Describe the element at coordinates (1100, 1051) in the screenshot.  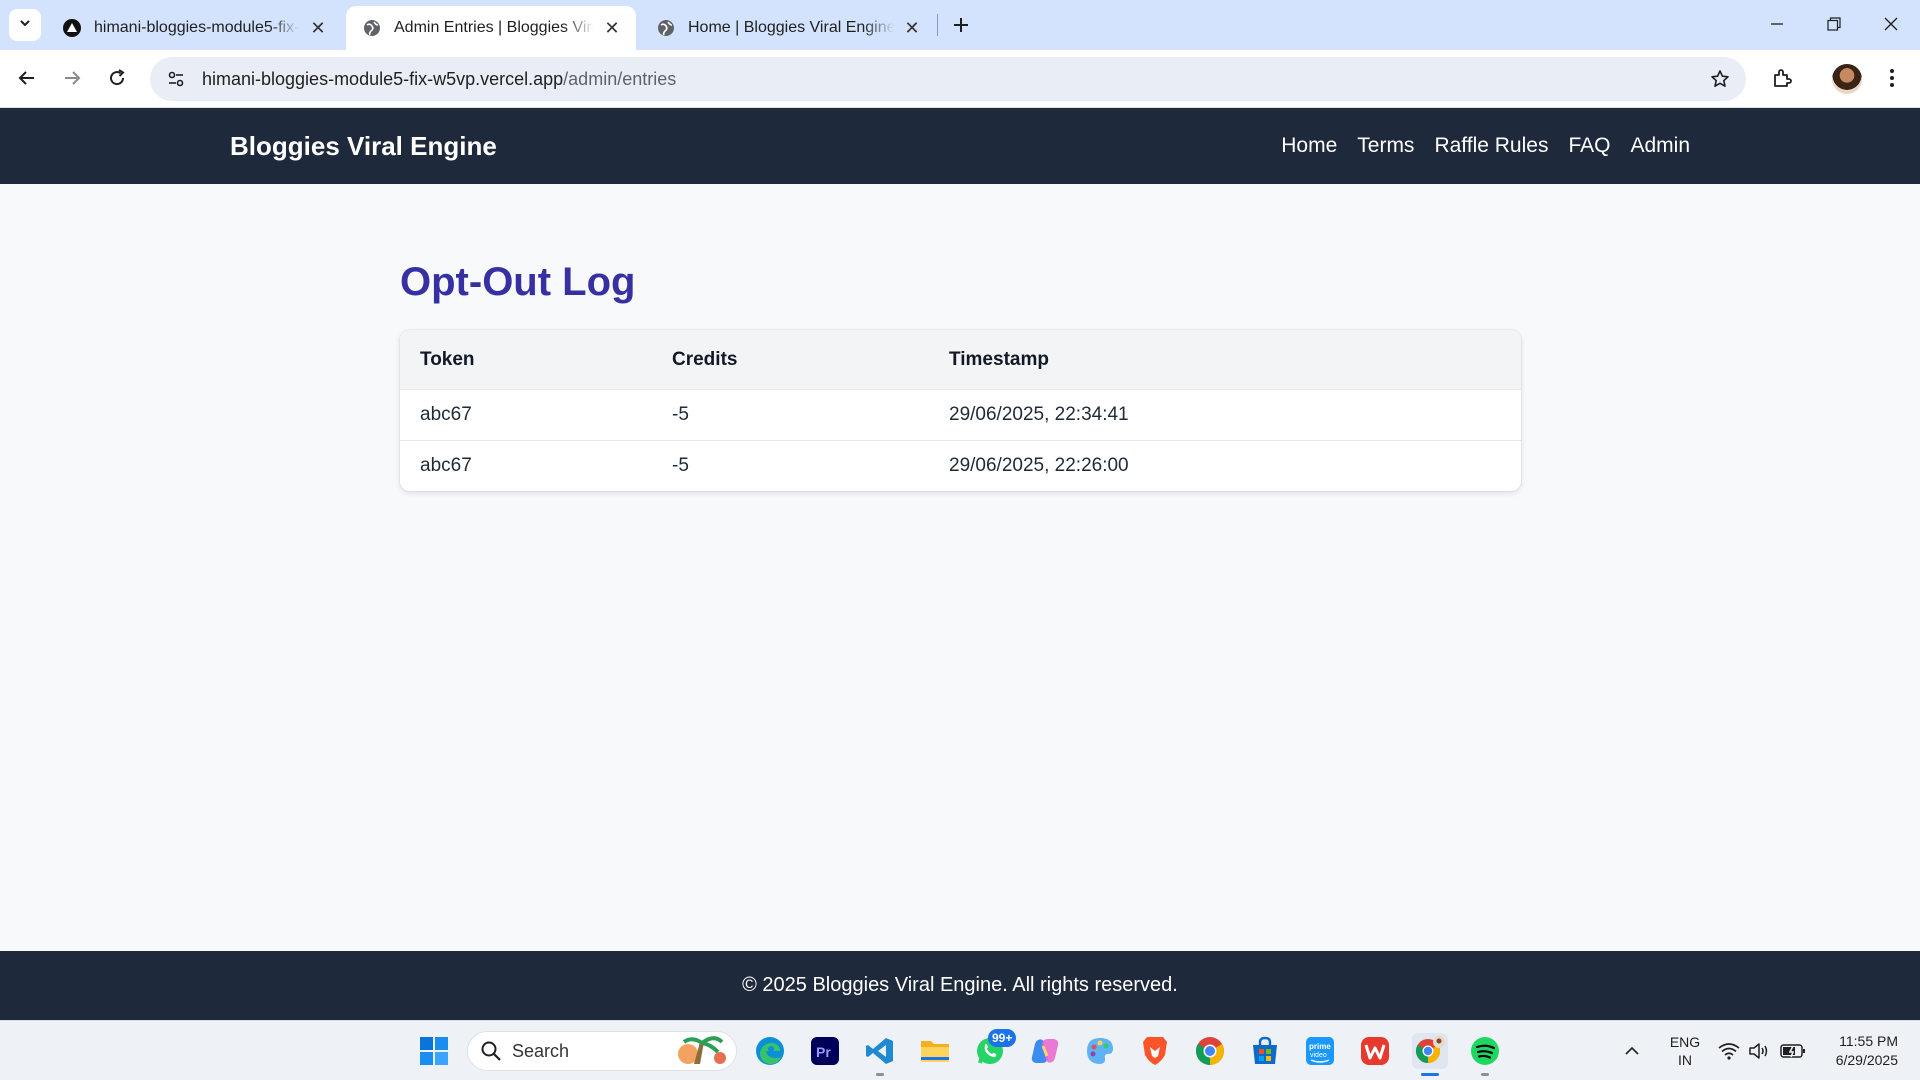
I see `paint-icon` at that location.